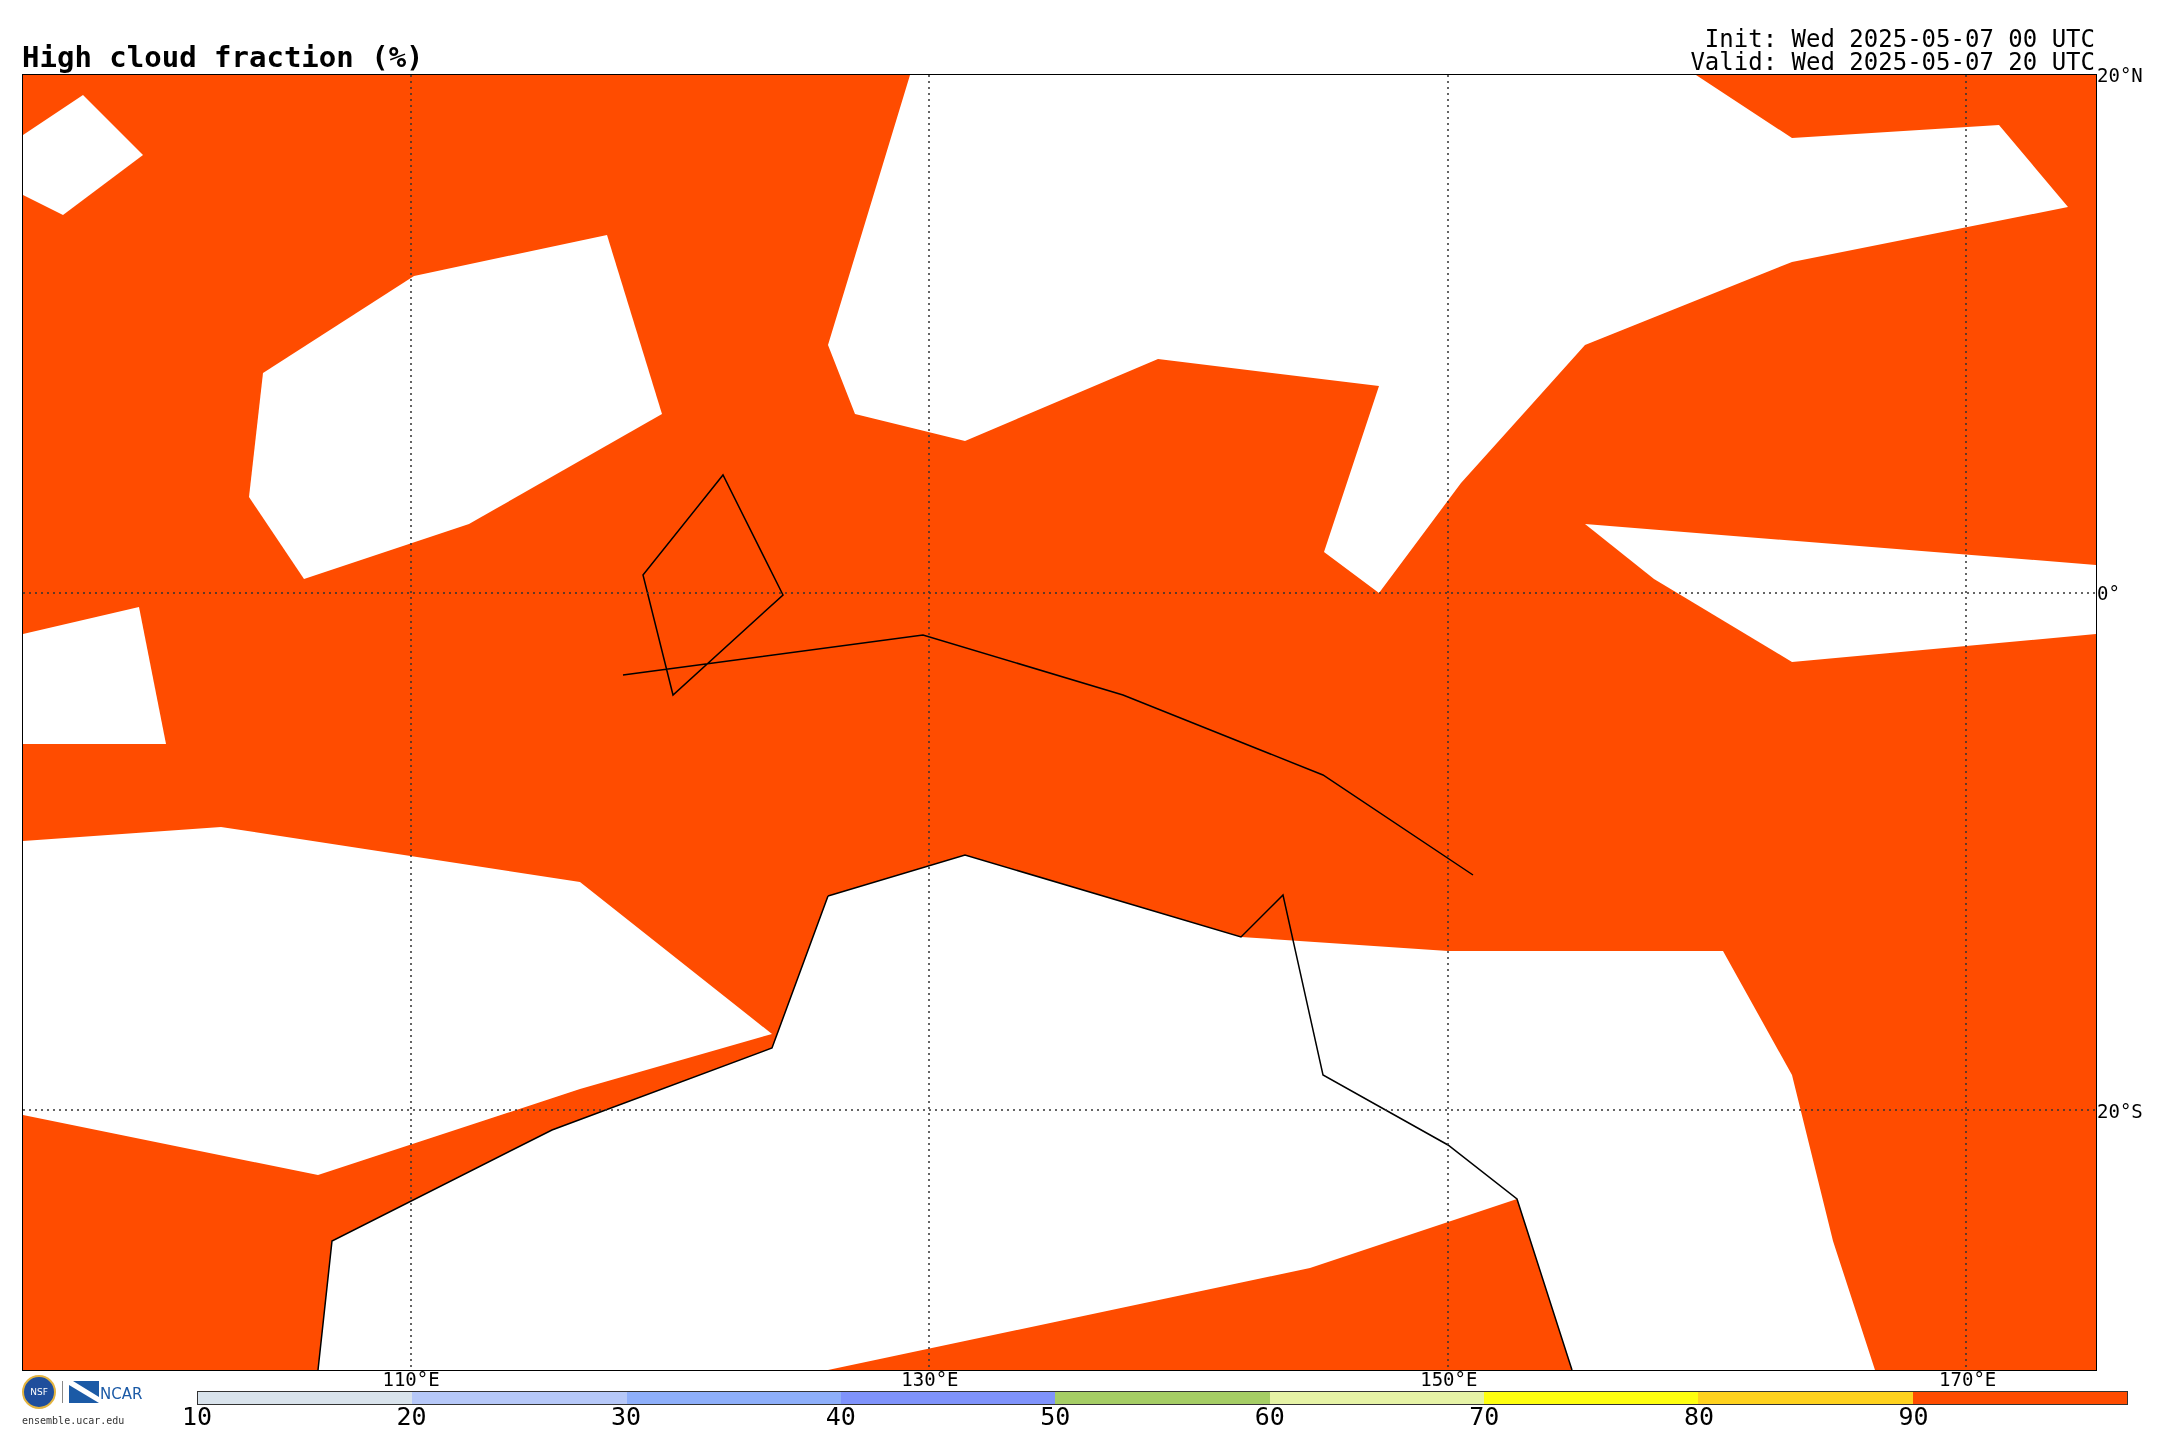  What do you see at coordinates (1449, 1379) in the screenshot?
I see `longitude-label: 150°E` at bounding box center [1449, 1379].